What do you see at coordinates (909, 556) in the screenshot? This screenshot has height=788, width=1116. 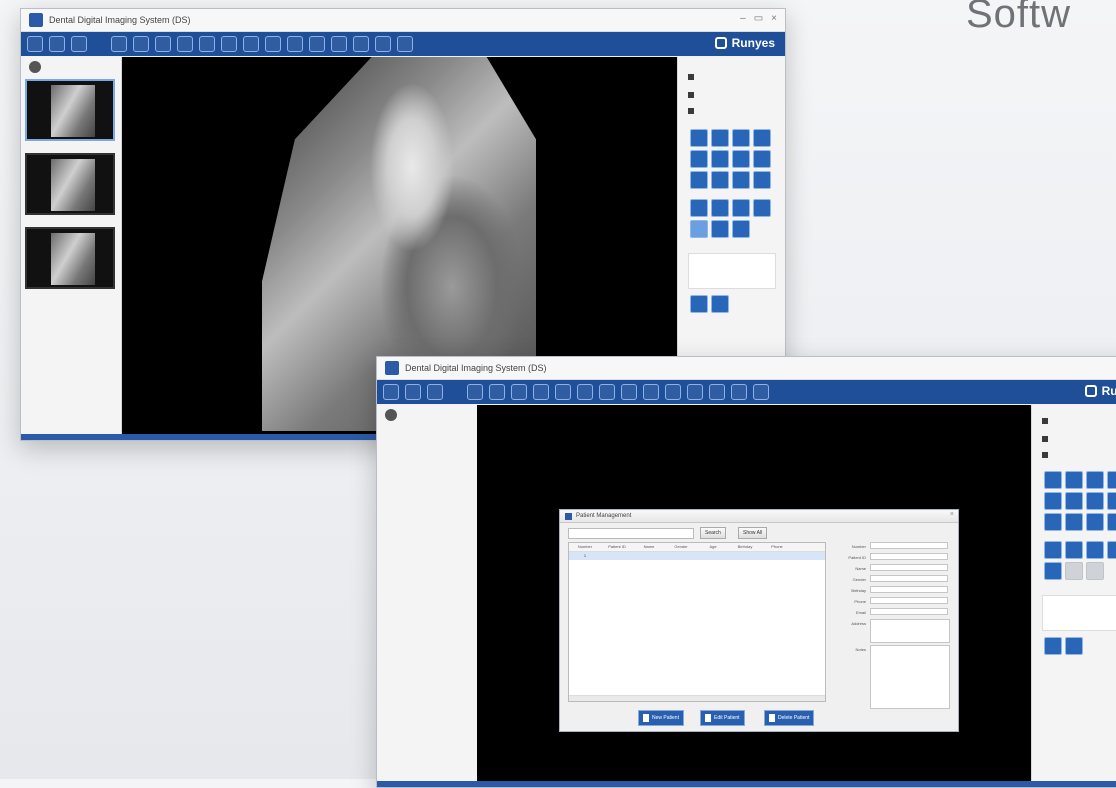 I see `patient-id-field` at bounding box center [909, 556].